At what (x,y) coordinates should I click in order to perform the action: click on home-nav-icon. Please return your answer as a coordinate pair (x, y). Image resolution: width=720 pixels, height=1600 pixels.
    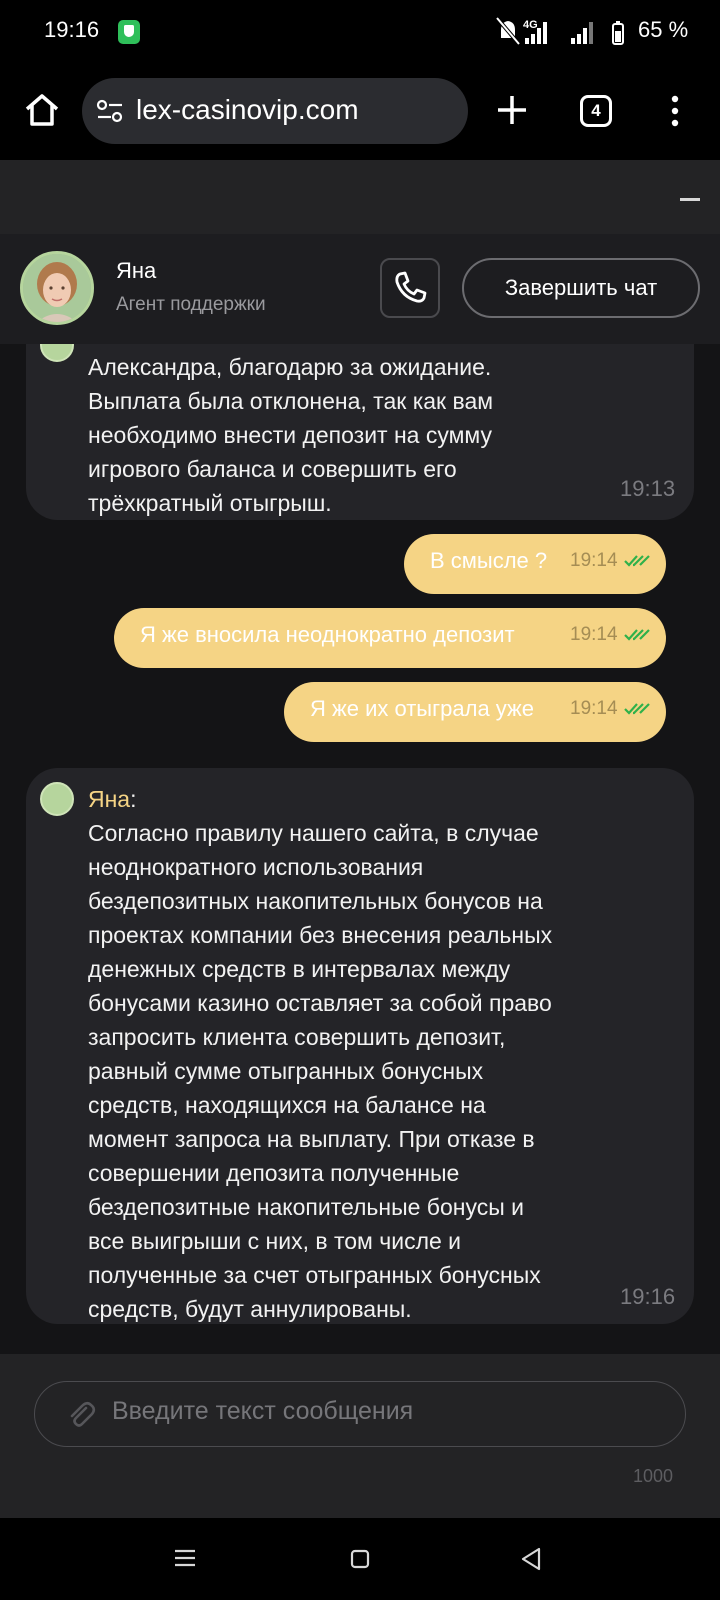
    Looking at the image, I should click on (360, 1559).